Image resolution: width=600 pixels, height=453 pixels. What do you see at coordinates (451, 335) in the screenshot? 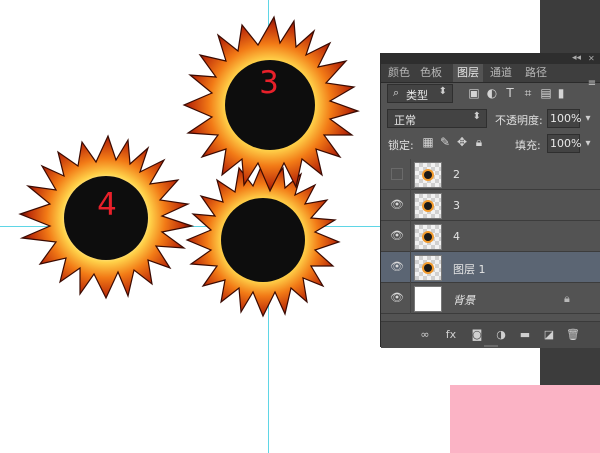
I see `fx-icon: fx` at bounding box center [451, 335].